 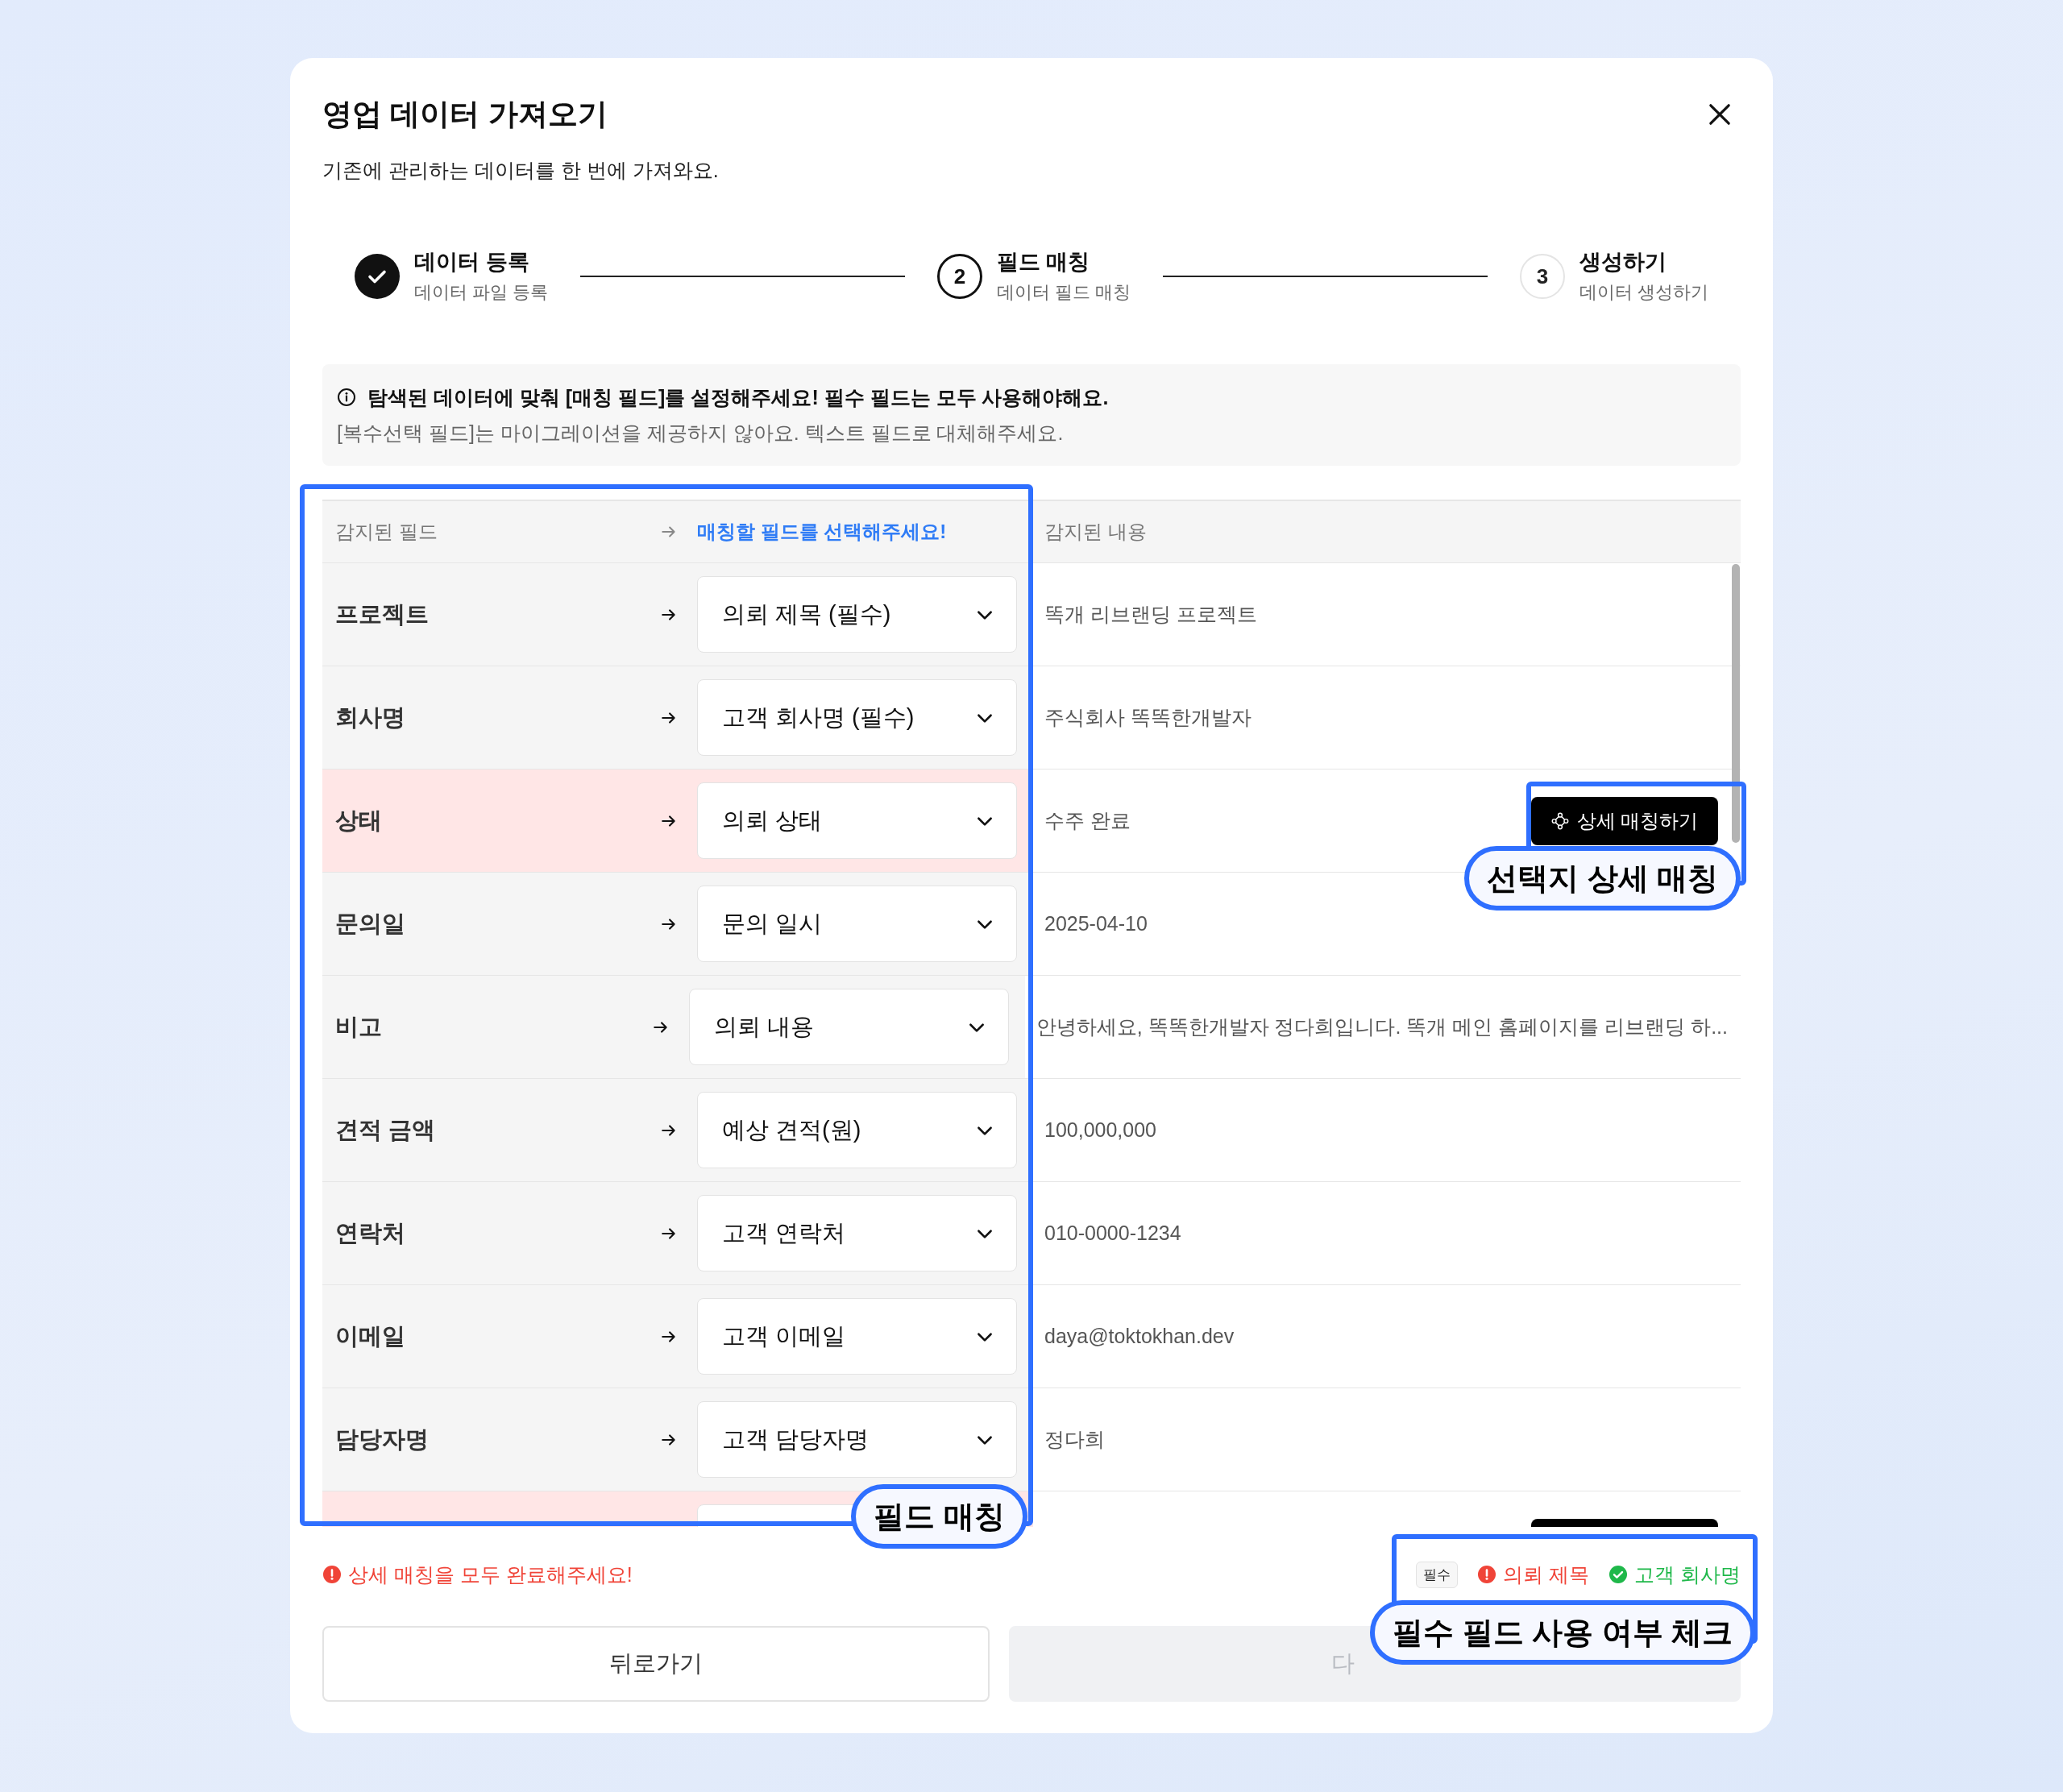 What do you see at coordinates (701, 434) in the screenshot?
I see `notice-detail: [복수선택 필드]는 마이그레이션을 제공하지 않아요. 텍스트 필드로 대체해주세요.` at bounding box center [701, 434].